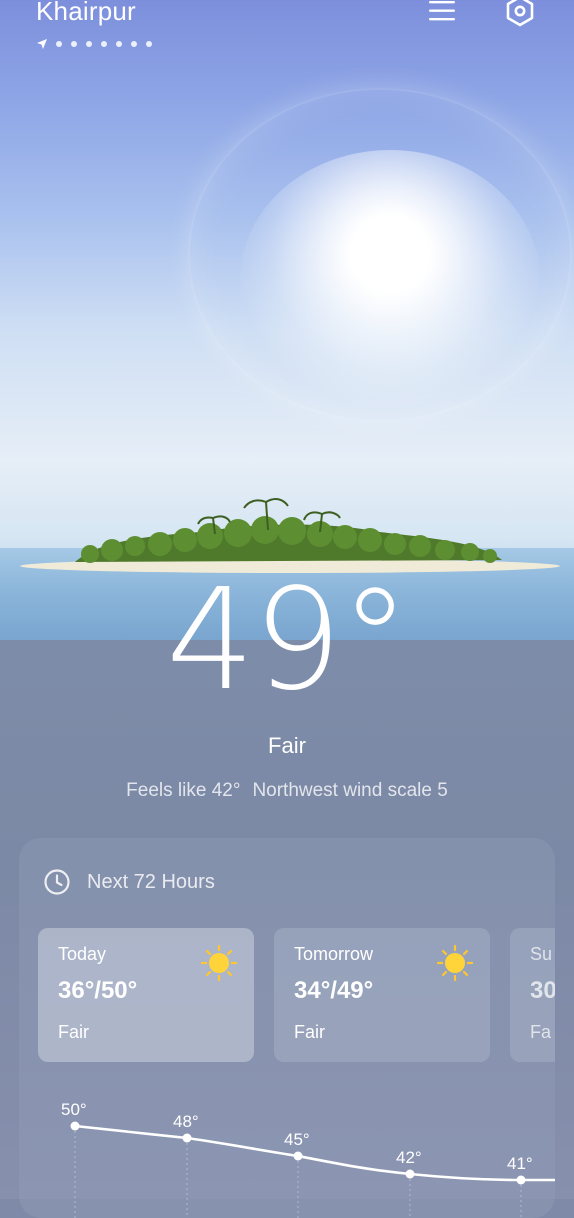 Image resolution: width=574 pixels, height=1218 pixels. I want to click on top-bar: Khairpur, so click(287, 41).